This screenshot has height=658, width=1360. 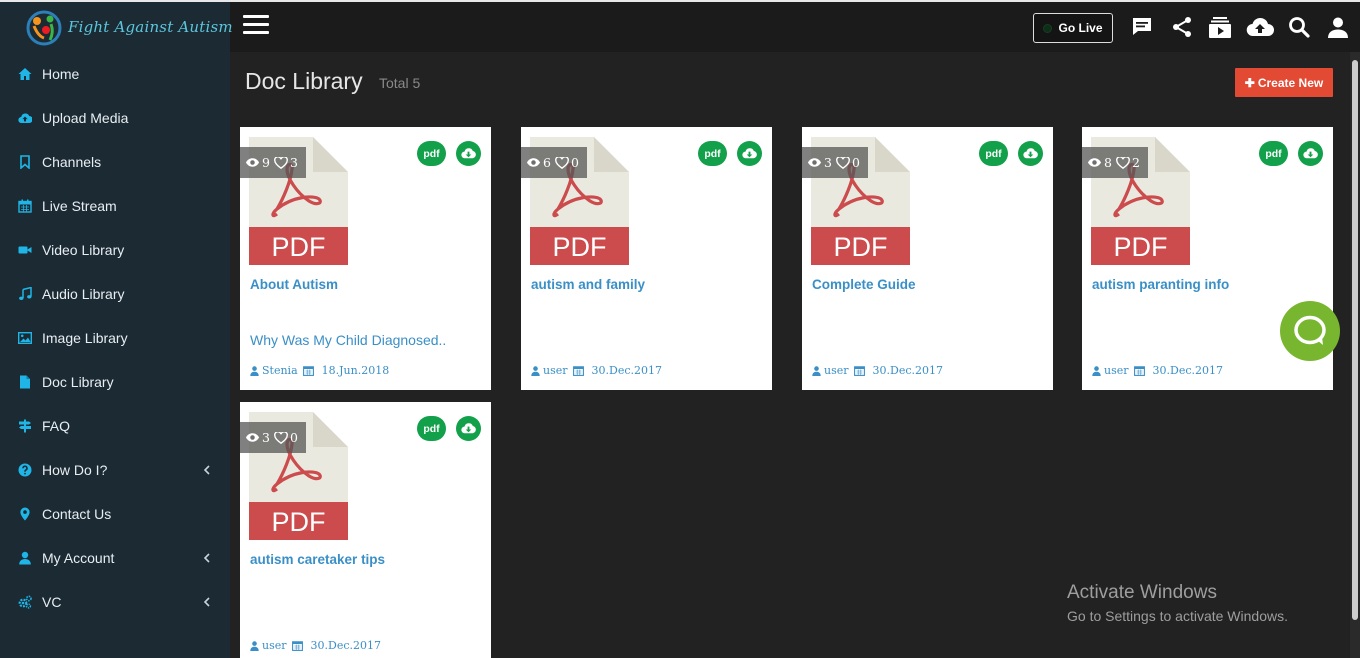 I want to click on brand-name: Fight Against Autism, so click(x=150, y=27).